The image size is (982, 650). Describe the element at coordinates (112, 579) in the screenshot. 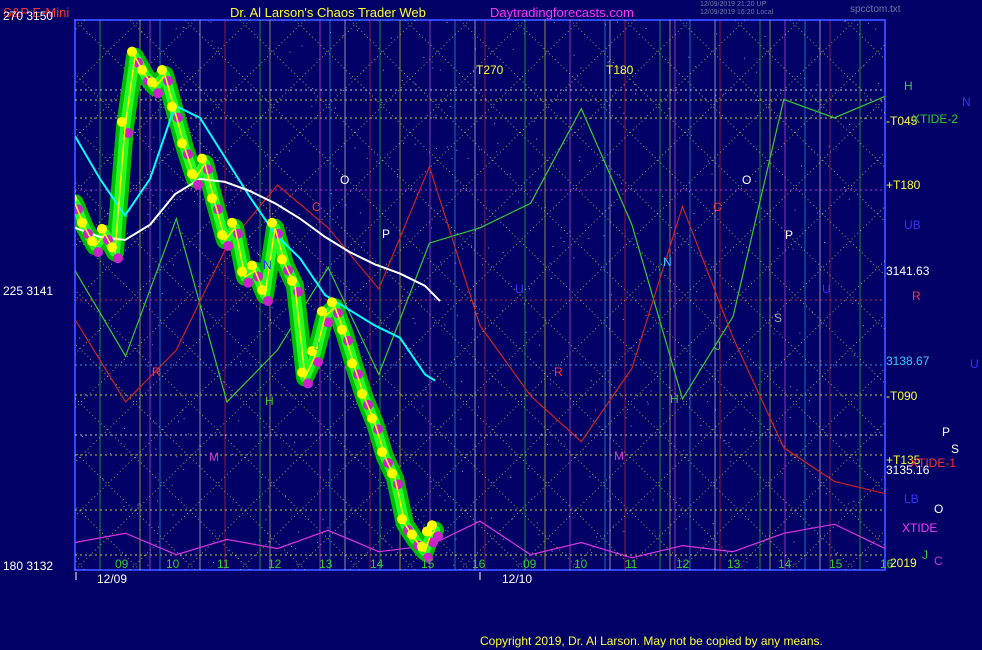

I see `date-label: 12/09` at that location.